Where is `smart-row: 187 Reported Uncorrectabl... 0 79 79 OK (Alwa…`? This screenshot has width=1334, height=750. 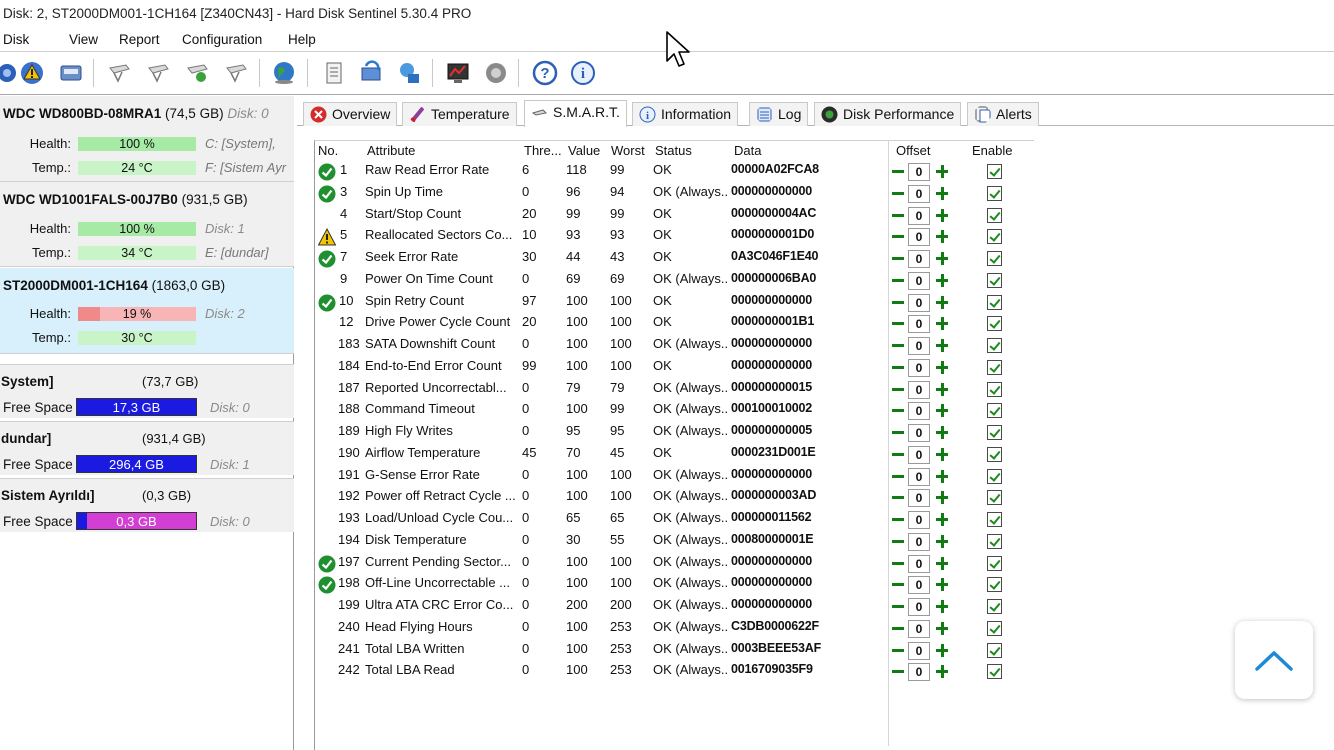 smart-row: 187 Reported Uncorrectabl... 0 79 79 OK (Alwa… is located at coordinates (815, 390).